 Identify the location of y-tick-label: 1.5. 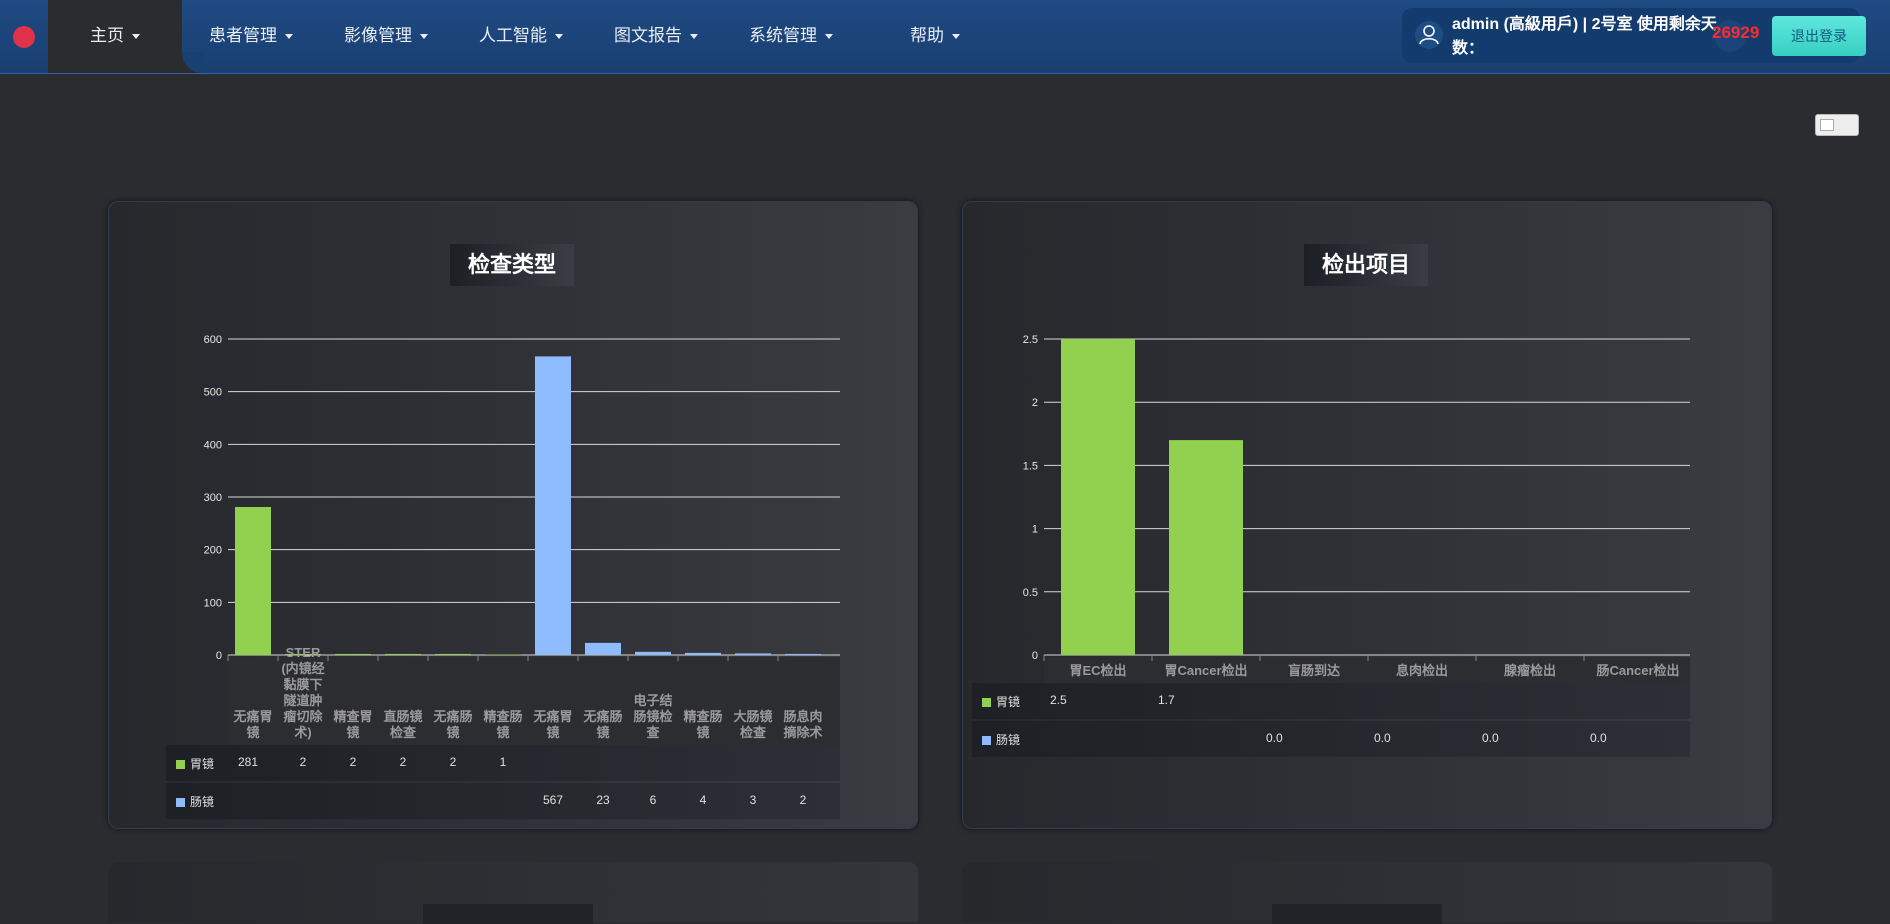
(1030, 466).